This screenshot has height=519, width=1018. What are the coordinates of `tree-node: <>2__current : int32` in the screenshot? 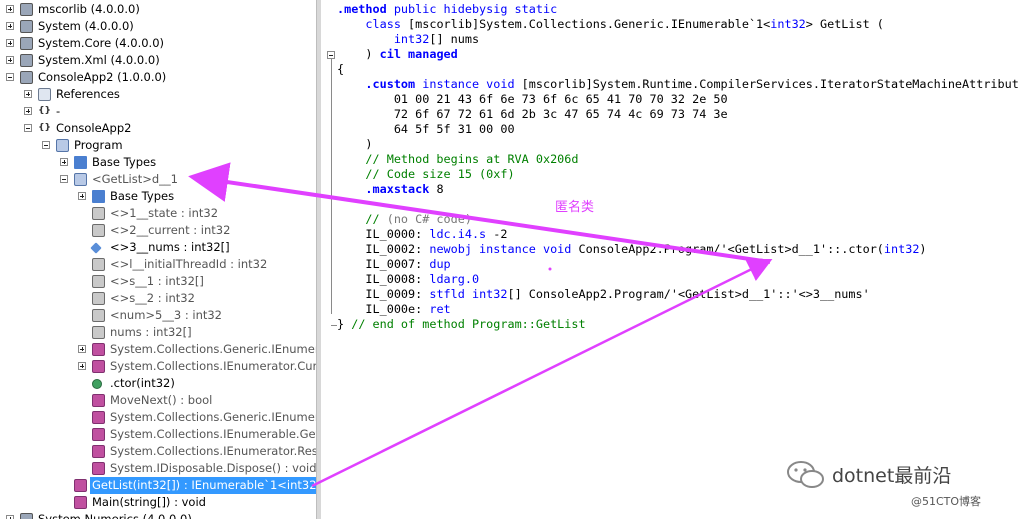 It's located at (158, 230).